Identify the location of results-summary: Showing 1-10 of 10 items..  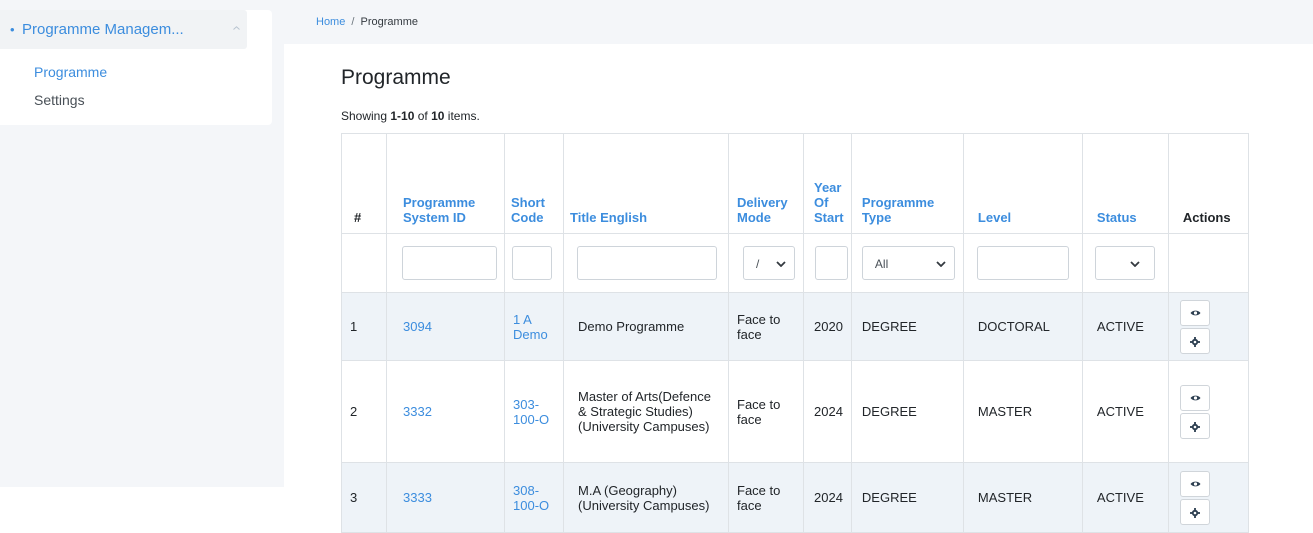
(410, 116).